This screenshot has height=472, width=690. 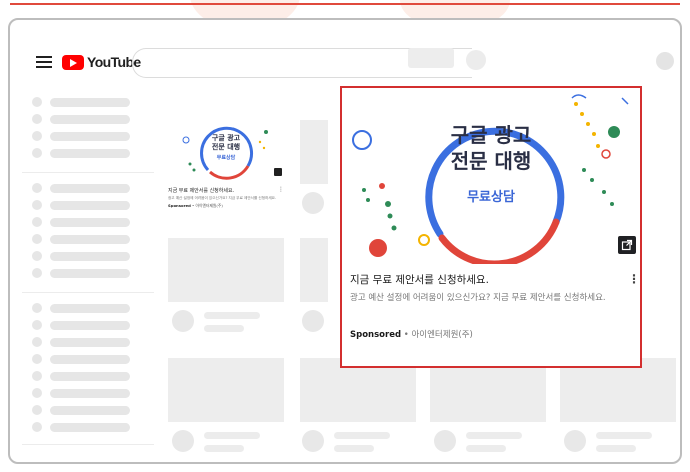 What do you see at coordinates (490, 179) in the screenshot?
I see `ad-graphic` at bounding box center [490, 179].